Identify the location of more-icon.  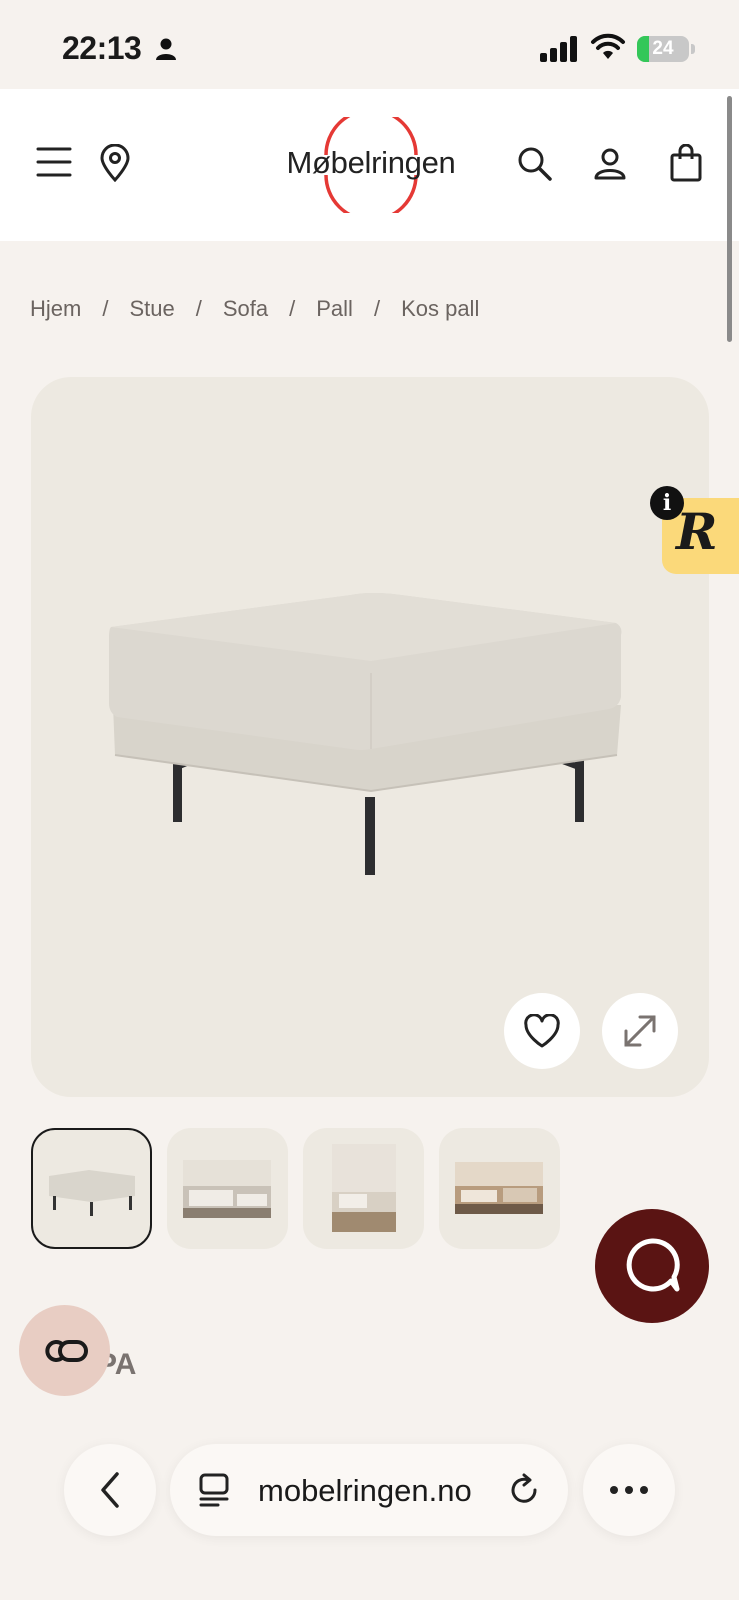
(629, 1490).